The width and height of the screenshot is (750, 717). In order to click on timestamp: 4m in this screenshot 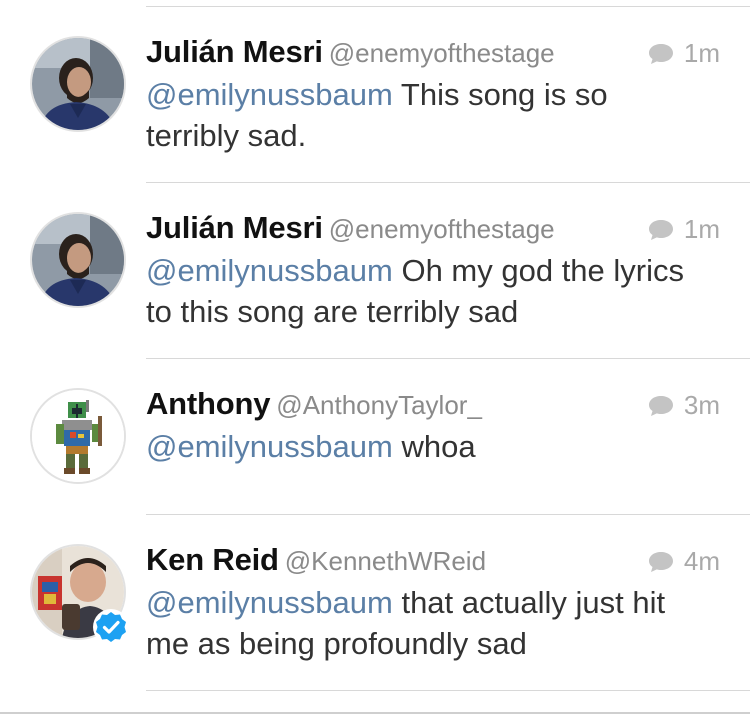, I will do `click(701, 561)`.